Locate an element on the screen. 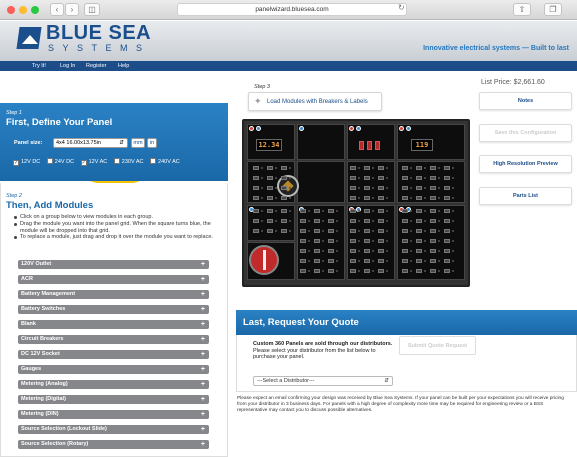  unit-in-button: in is located at coordinates (152, 143).